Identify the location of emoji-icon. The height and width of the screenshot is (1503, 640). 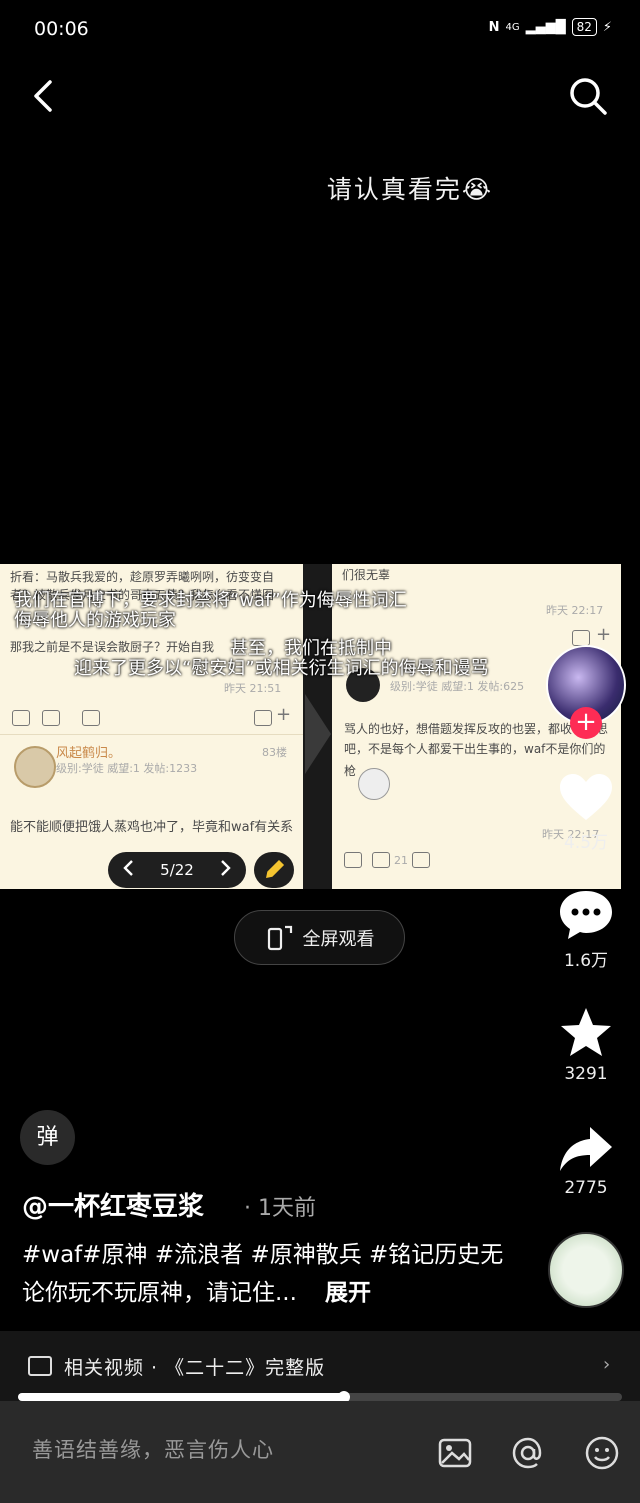
(602, 1453).